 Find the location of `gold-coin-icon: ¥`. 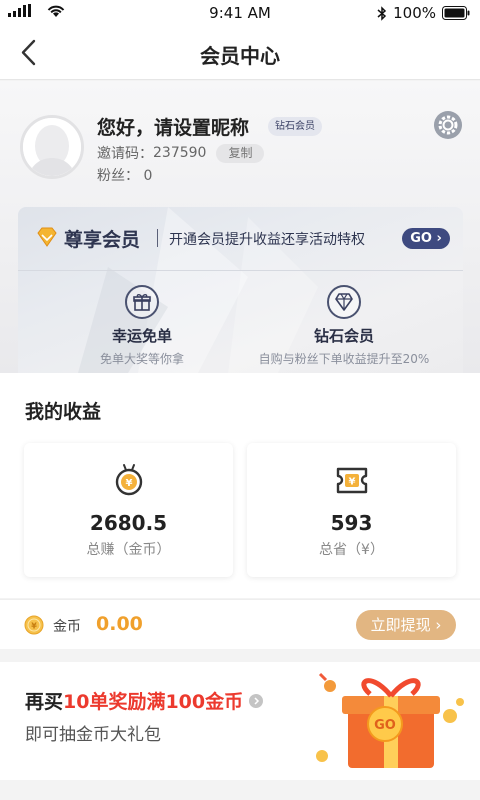

gold-coin-icon: ¥ is located at coordinates (34, 625).